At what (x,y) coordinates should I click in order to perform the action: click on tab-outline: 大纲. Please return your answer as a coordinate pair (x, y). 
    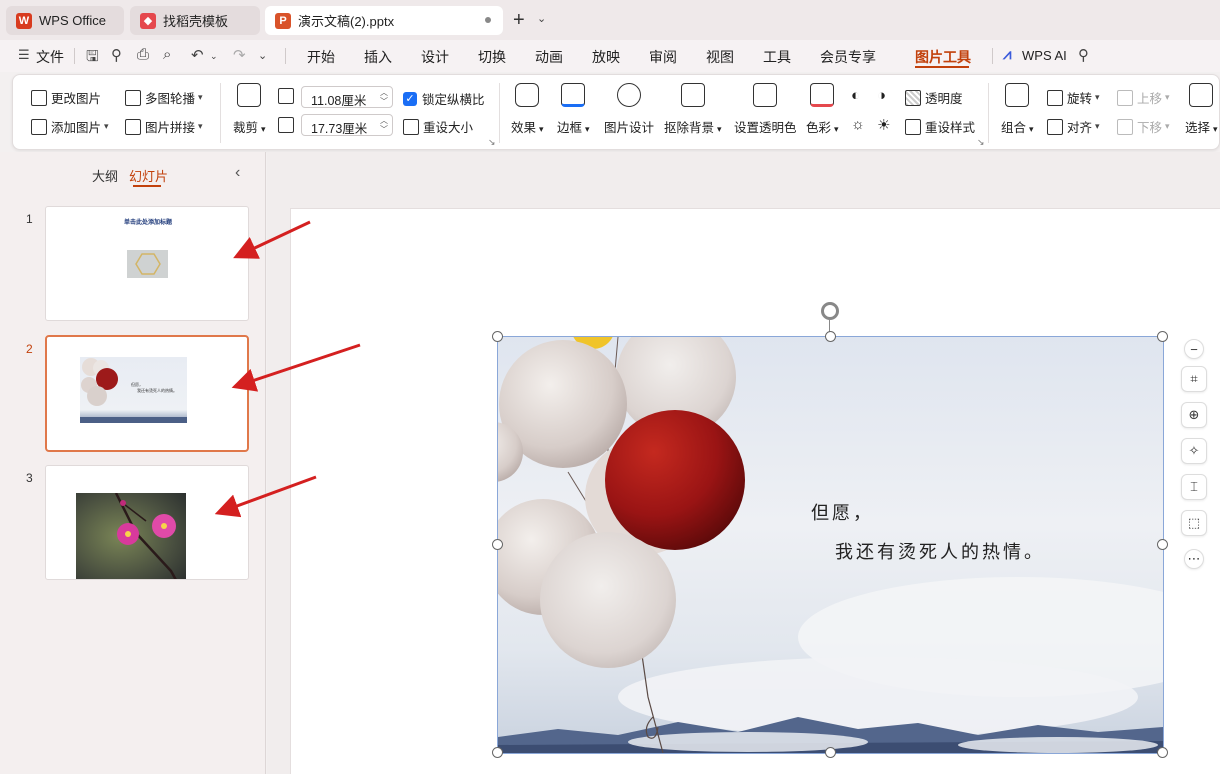
    Looking at the image, I should click on (105, 175).